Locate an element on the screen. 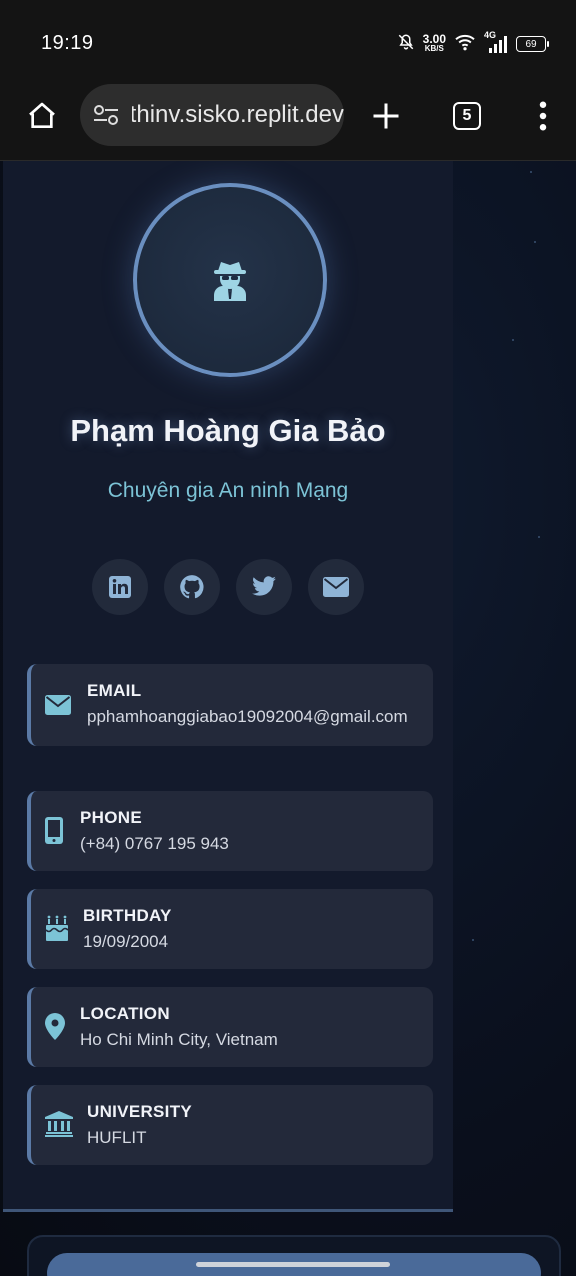 This screenshot has height=1276, width=576. avatar is located at coordinates (230, 280).